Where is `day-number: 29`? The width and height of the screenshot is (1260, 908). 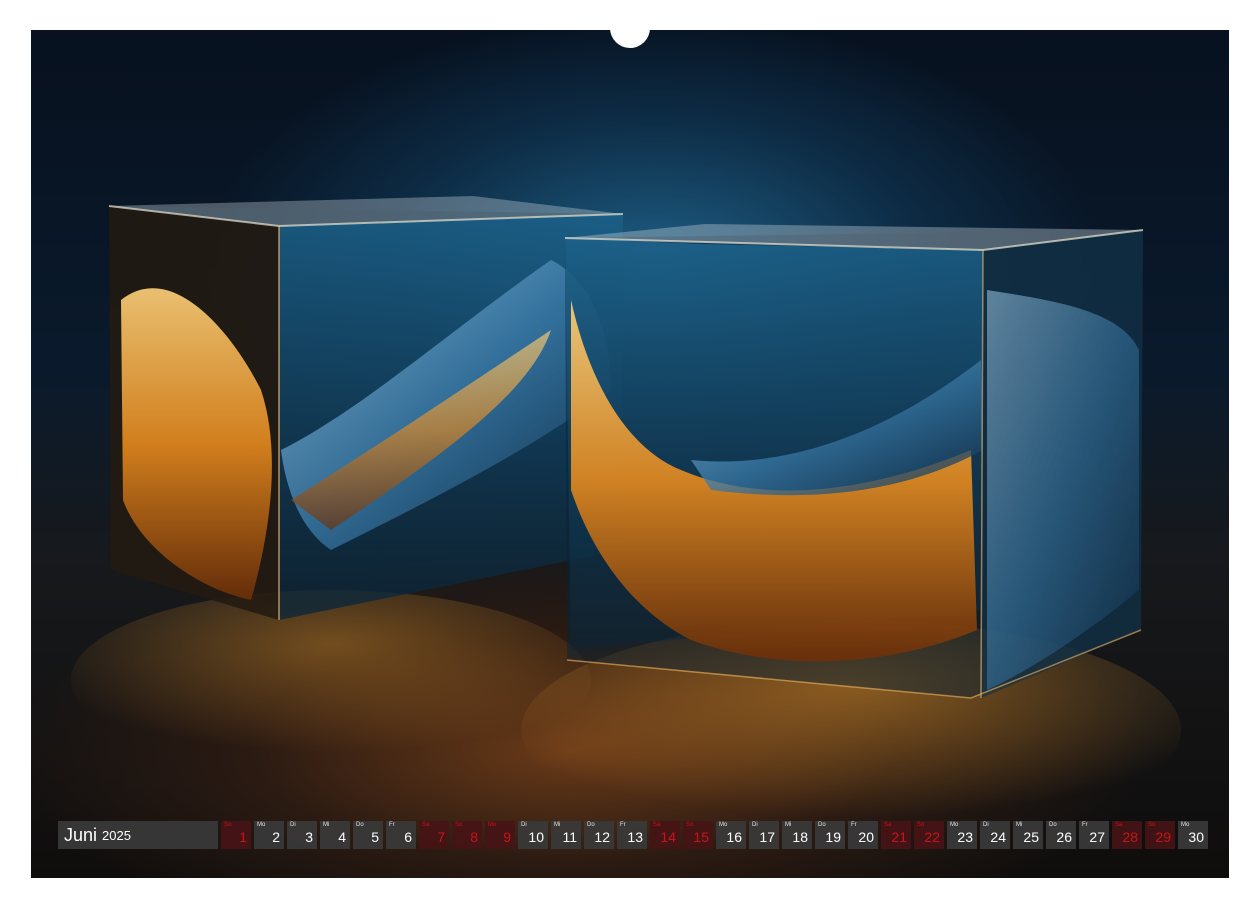
day-number: 29 is located at coordinates (1163, 837).